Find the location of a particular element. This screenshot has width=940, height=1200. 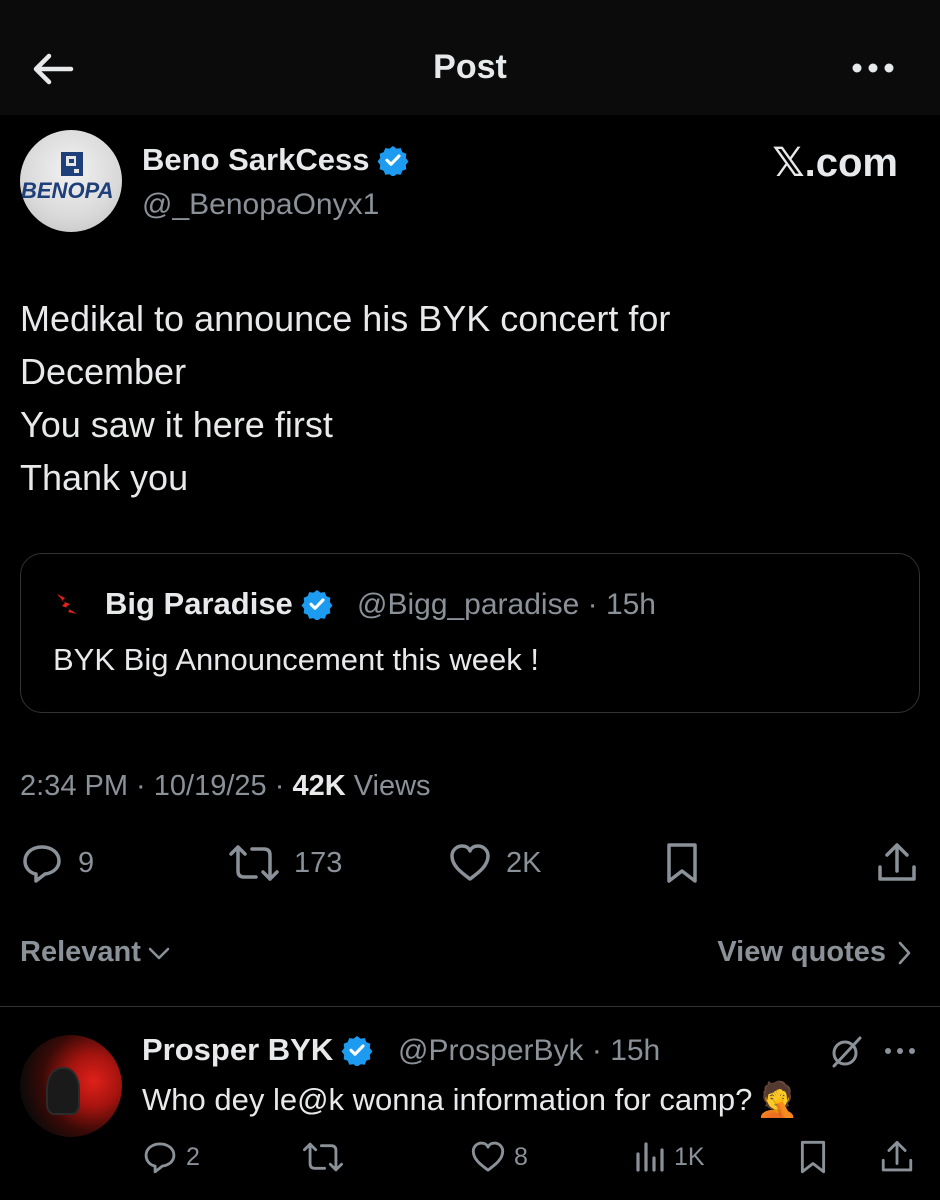

quote-text: BYK Big Announcement this week ! is located at coordinates (296, 659).